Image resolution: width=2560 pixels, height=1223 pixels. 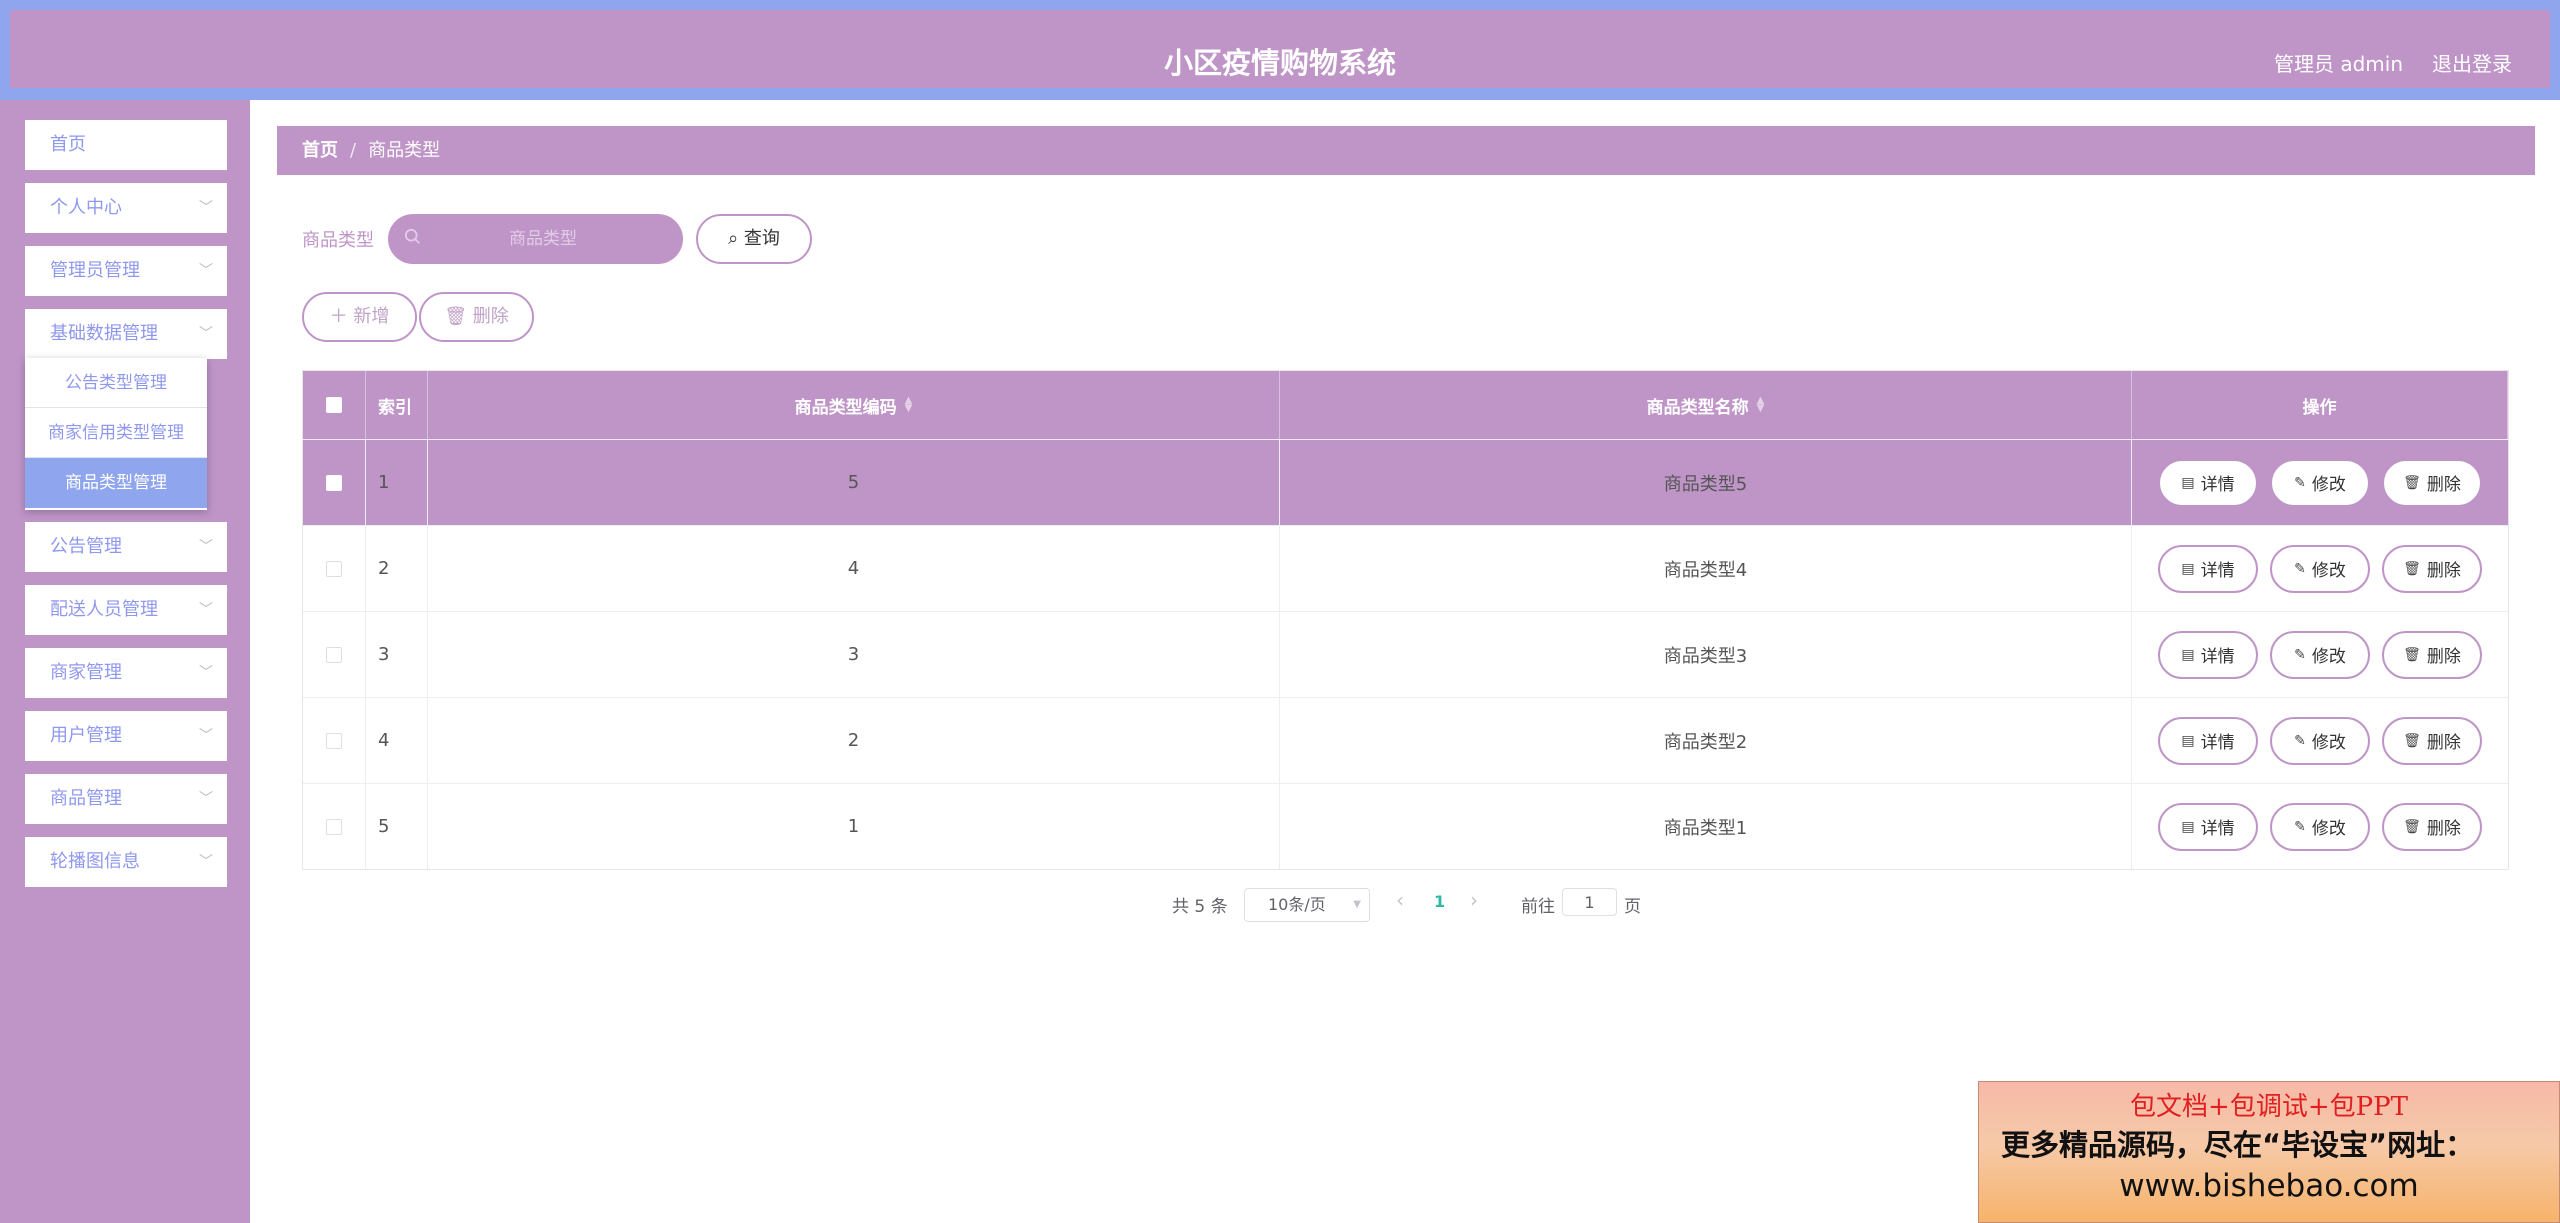 I want to click on table-row: 4 2 商品类型2 ▤ 详情 ✎ 修改 🗑 删除, so click(x=1405, y=740).